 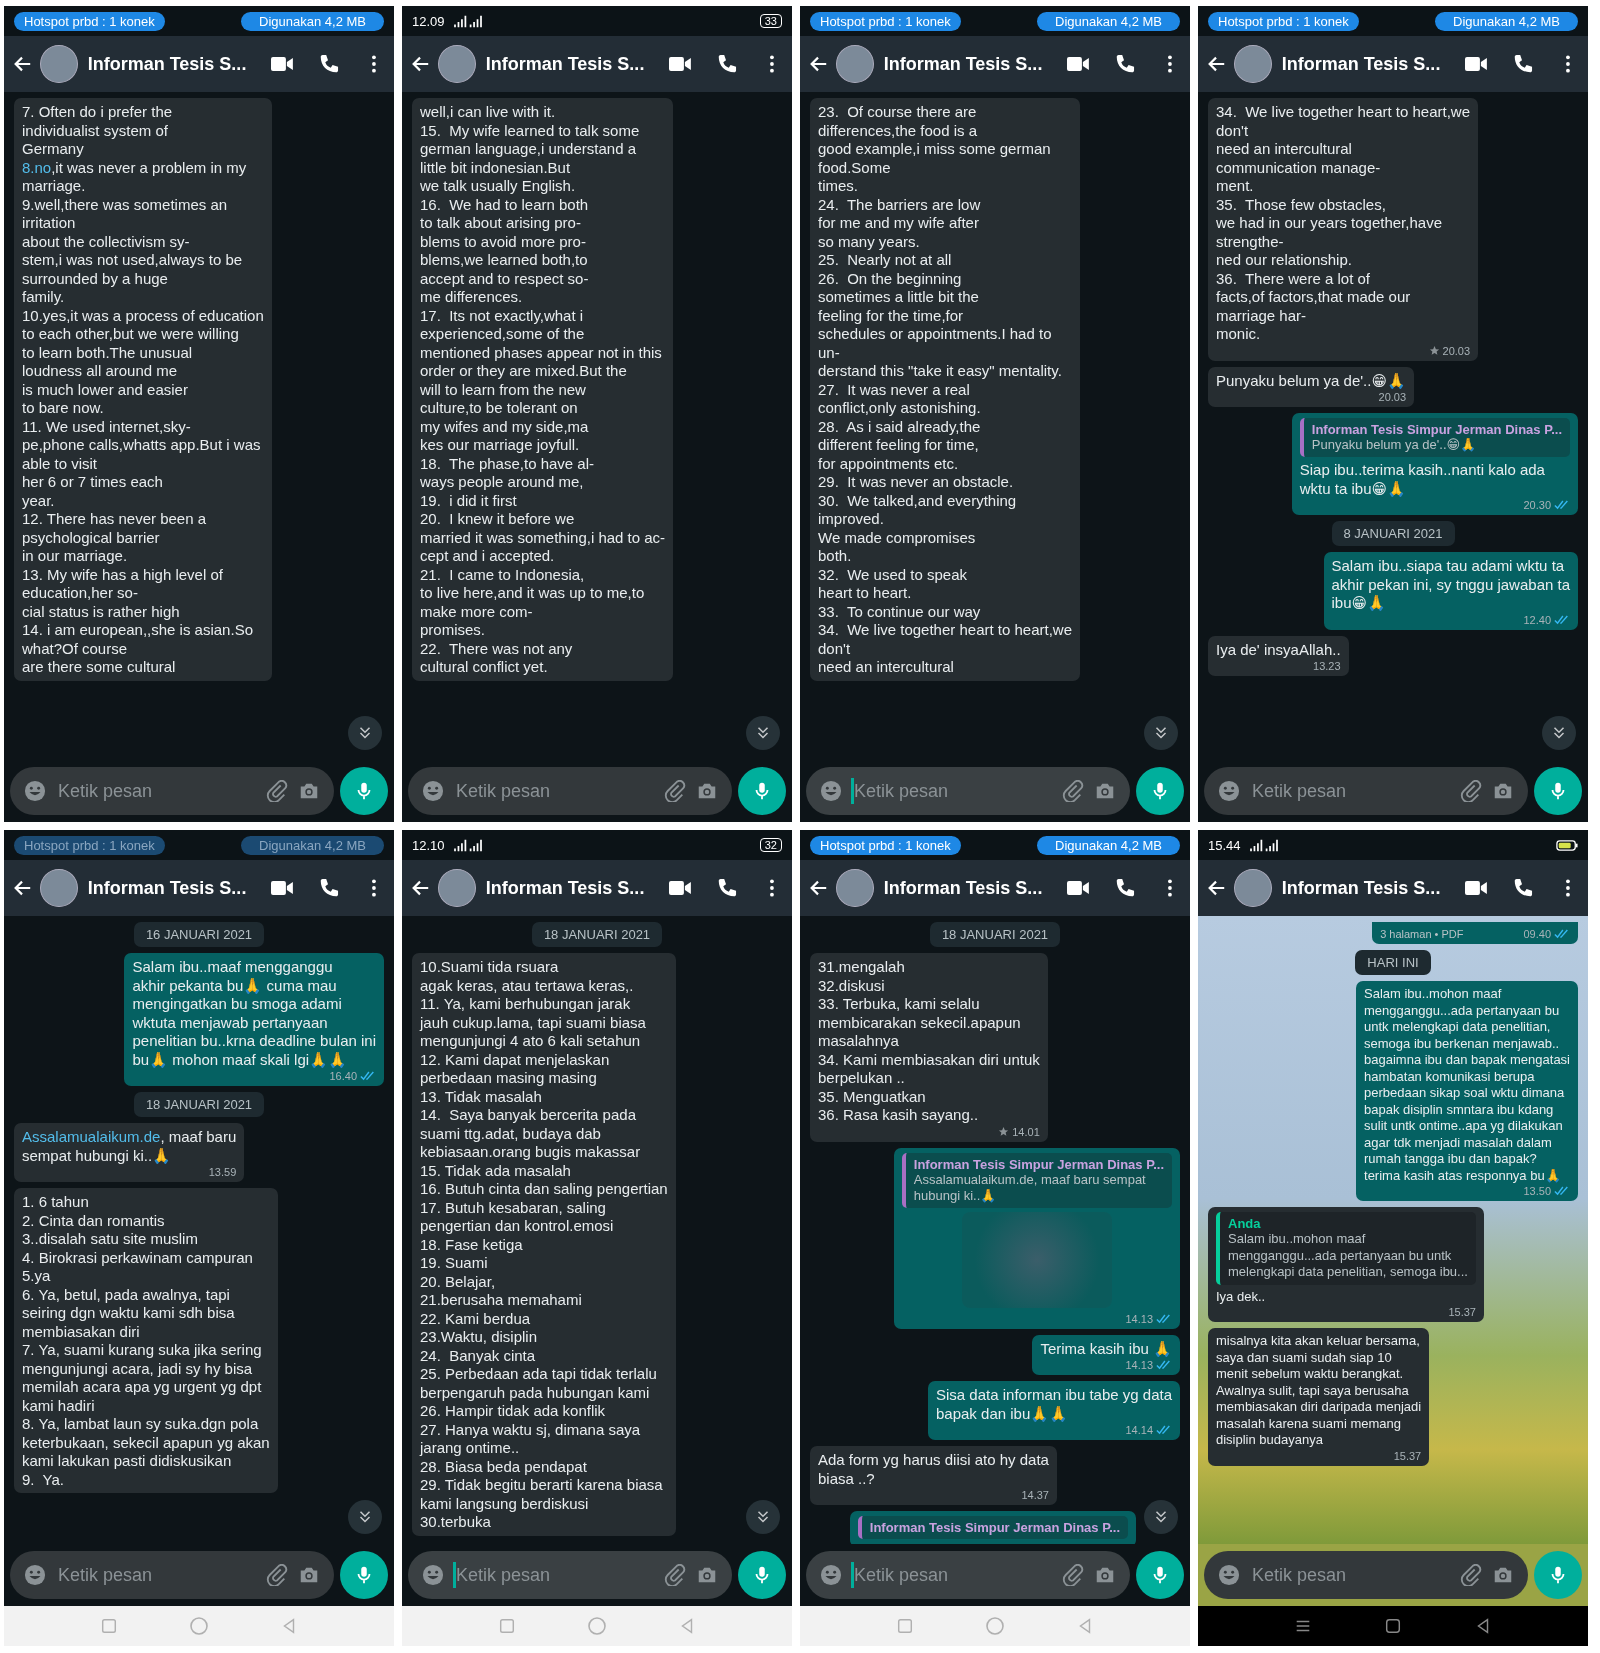 What do you see at coordinates (1422, 479) in the screenshot?
I see `message-text: Siap ibu..terima kasih..nanti kalo ada wktu ta ibu😁🙏` at bounding box center [1422, 479].